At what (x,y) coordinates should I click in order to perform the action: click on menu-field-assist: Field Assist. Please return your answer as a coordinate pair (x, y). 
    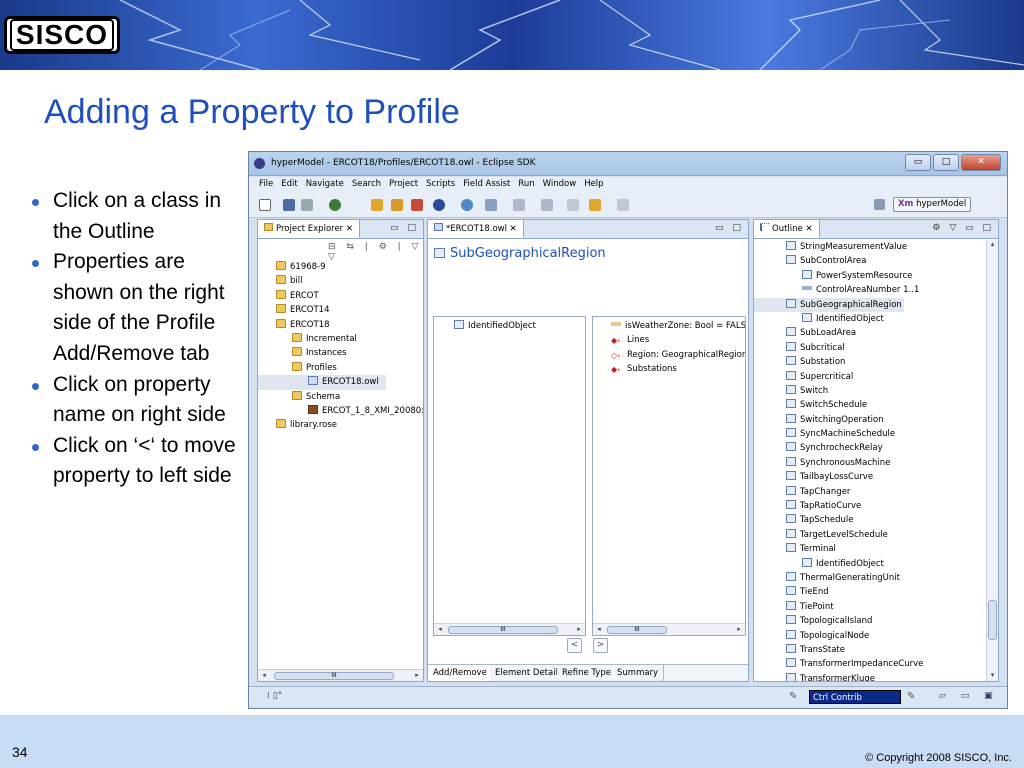
    Looking at the image, I should click on (486, 184).